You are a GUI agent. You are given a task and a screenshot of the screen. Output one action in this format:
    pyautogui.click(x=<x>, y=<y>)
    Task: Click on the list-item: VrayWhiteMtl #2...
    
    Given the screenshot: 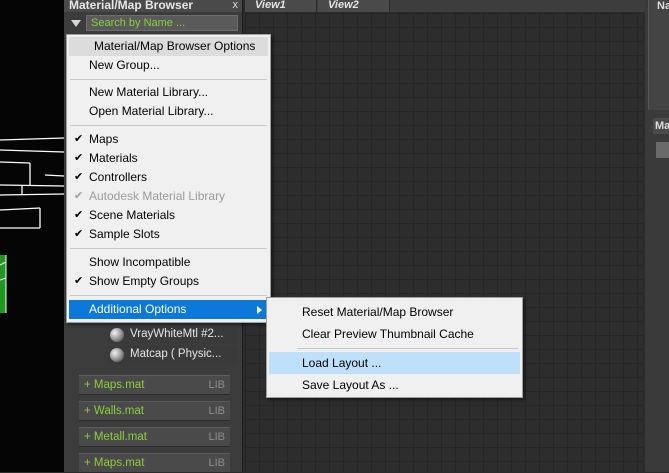 What is the action you would take?
    pyautogui.click(x=173, y=335)
    